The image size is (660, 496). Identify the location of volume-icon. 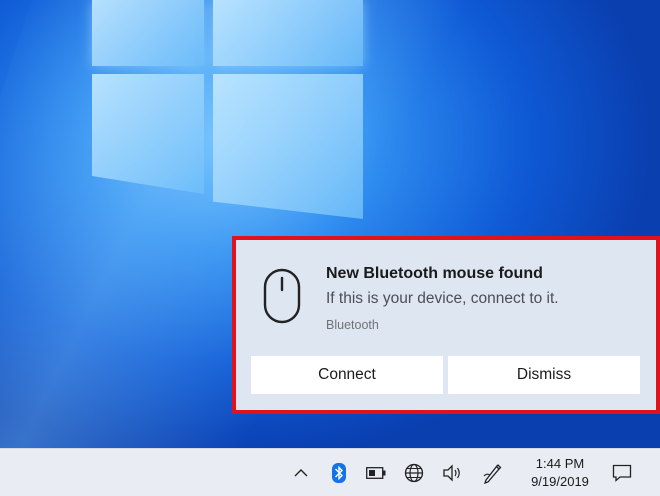
(452, 472).